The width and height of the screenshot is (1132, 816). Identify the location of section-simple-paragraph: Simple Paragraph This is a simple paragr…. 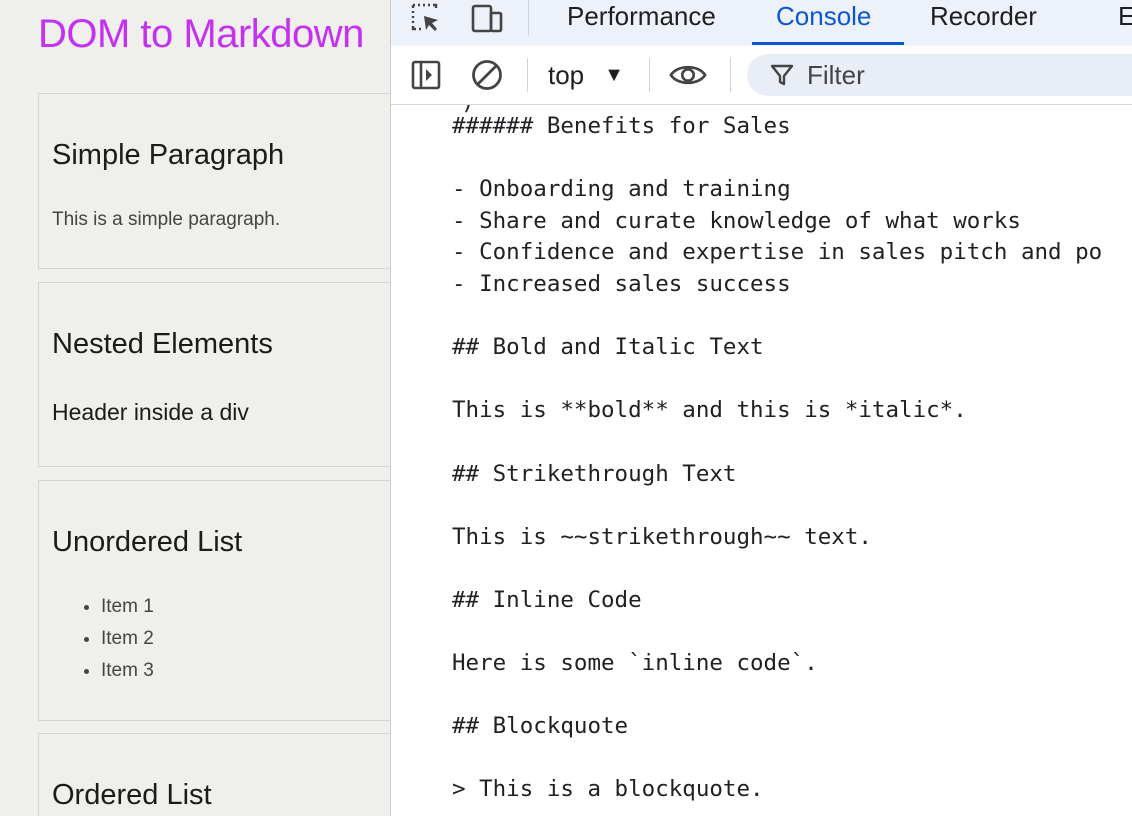
(214, 181).